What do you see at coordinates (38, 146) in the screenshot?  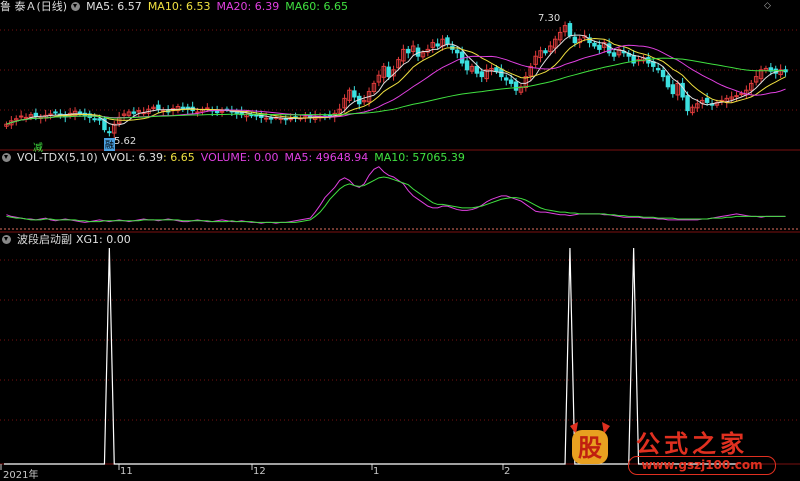 I see `reduce-marker: 减` at bounding box center [38, 146].